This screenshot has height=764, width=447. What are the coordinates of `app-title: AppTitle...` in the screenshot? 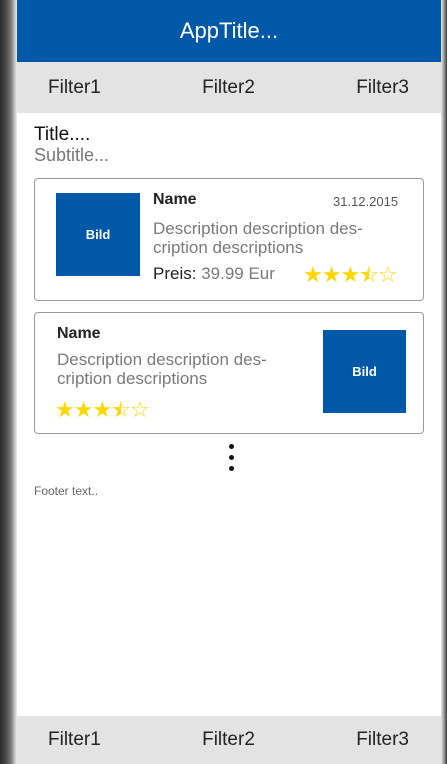 It's located at (229, 30).